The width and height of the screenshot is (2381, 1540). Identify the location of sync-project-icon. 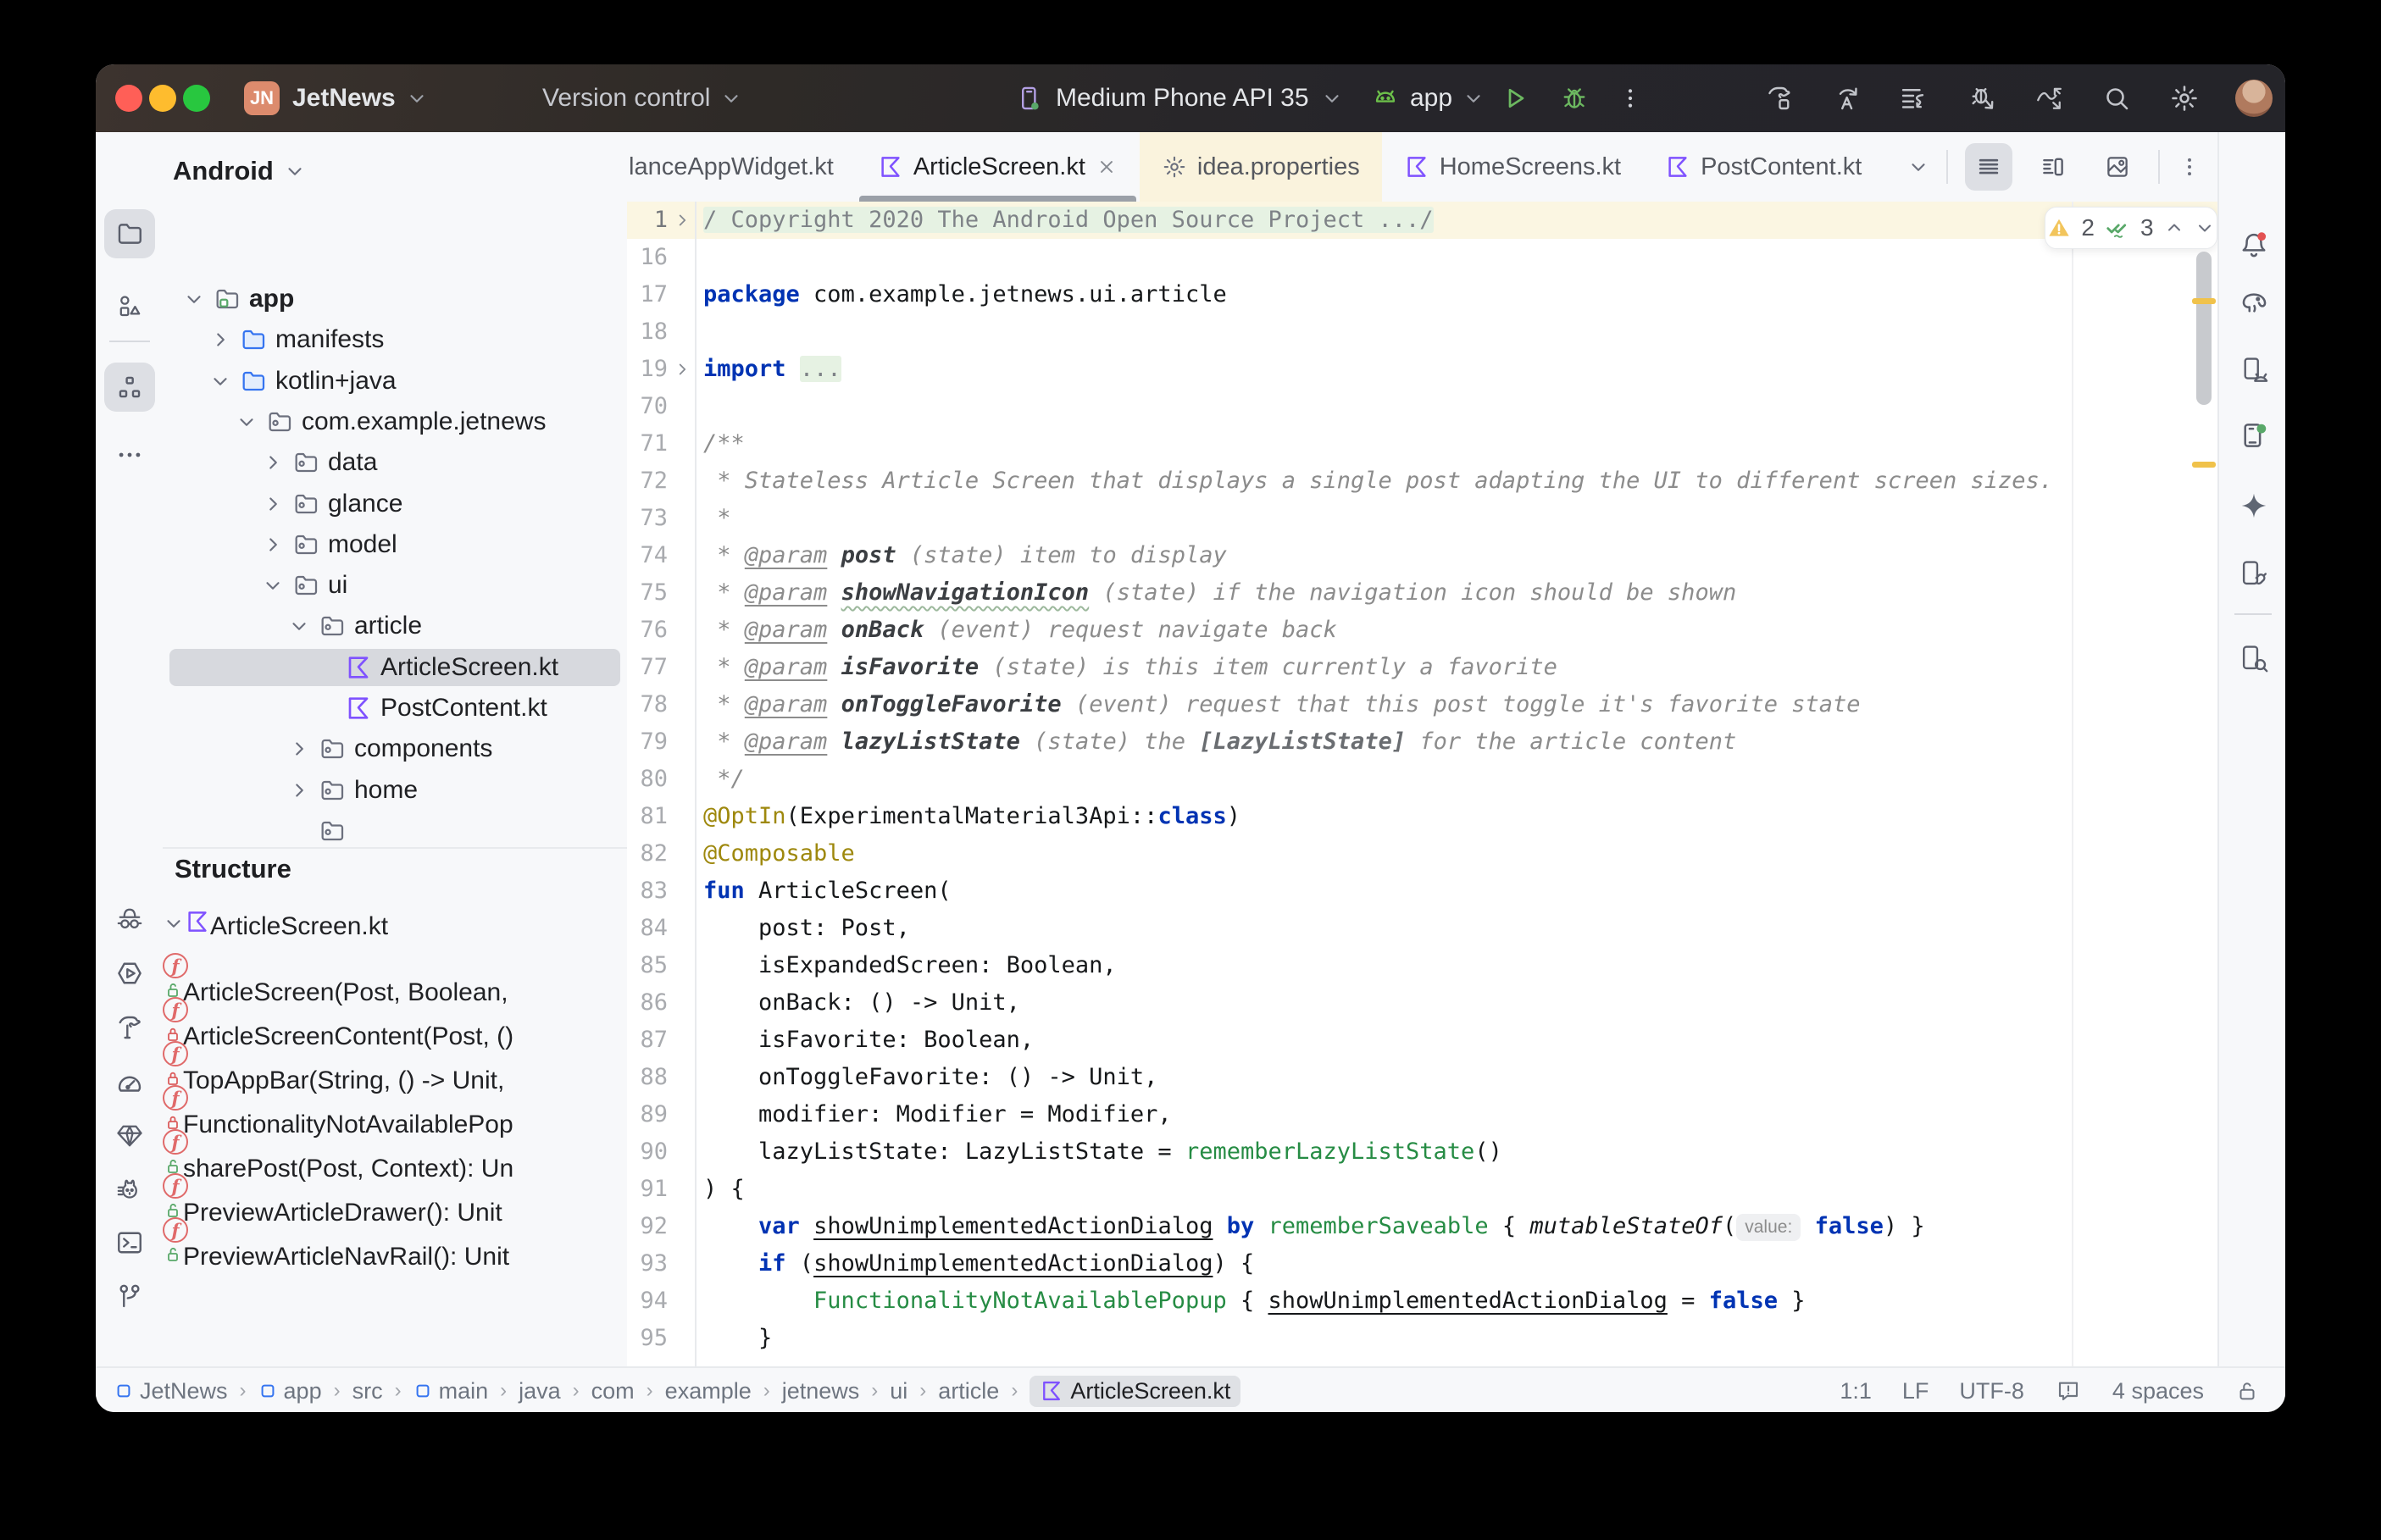
(1848, 98).